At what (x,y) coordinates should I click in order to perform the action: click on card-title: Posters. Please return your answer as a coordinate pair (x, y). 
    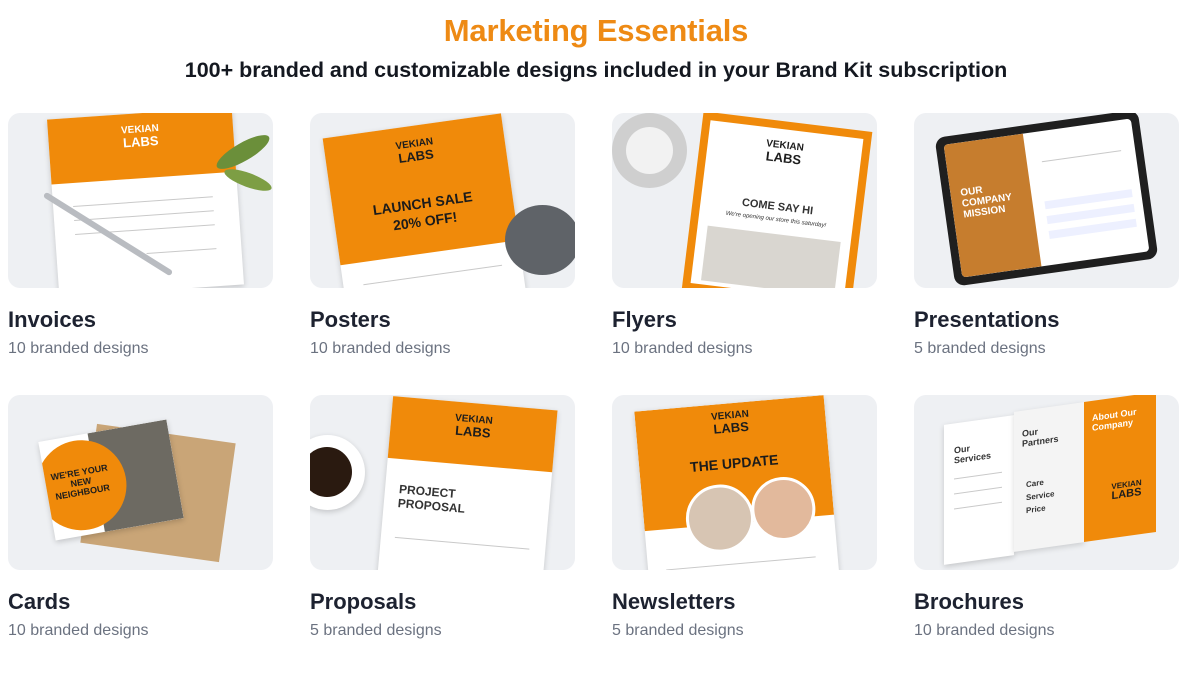
    Looking at the image, I should click on (442, 320).